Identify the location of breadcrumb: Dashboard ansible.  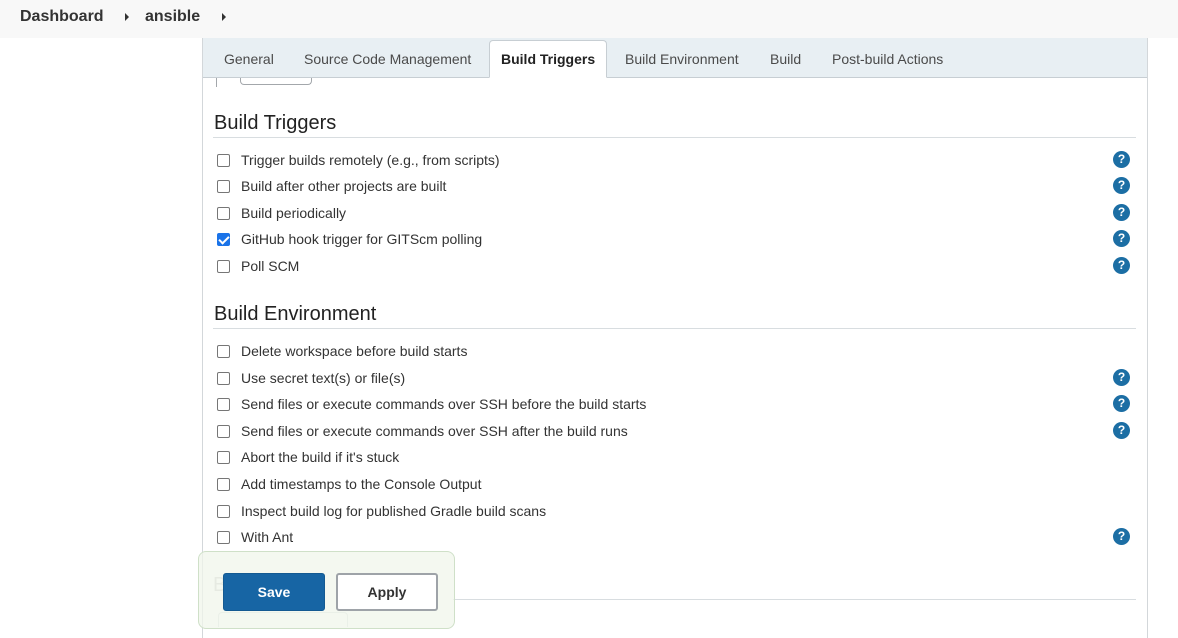
(589, 19).